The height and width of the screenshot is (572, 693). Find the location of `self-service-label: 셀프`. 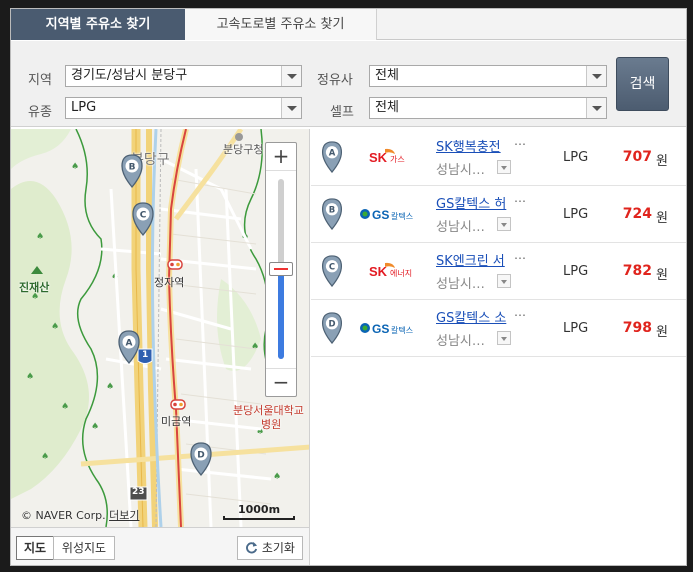

self-service-label: 셀프 is located at coordinates (342, 112).